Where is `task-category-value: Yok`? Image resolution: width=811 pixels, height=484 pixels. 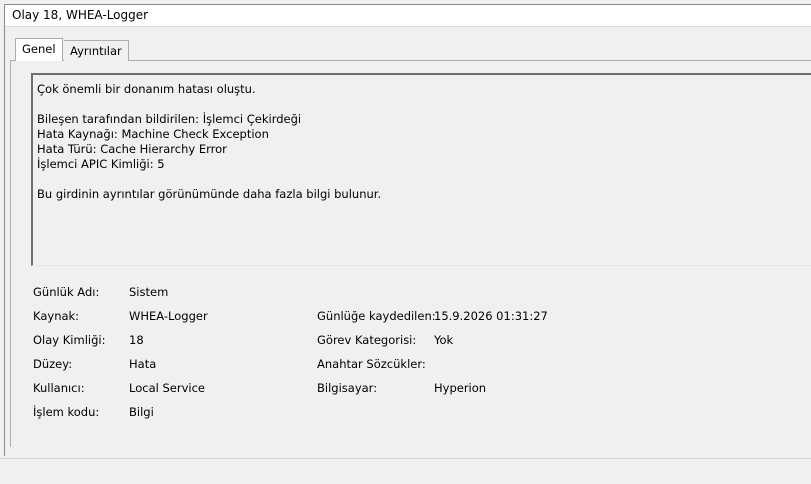
task-category-value: Yok is located at coordinates (443, 340).